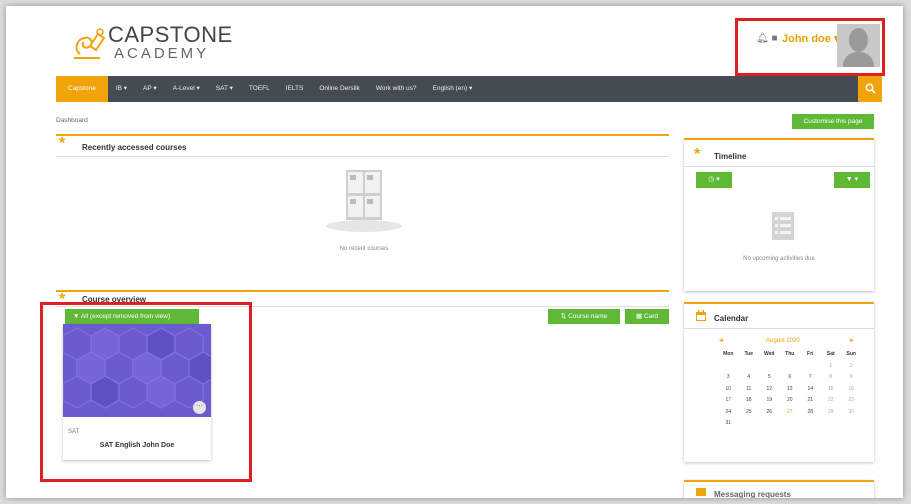 This screenshot has width=911, height=504. Describe the element at coordinates (851, 413) in the screenshot. I see `calendar-day: 30` at that location.